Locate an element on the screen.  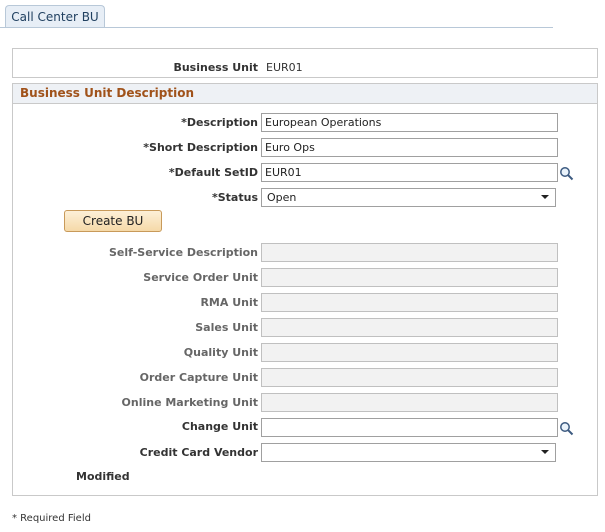
service-order-unit-label: Service Order Unit is located at coordinates (200, 277).